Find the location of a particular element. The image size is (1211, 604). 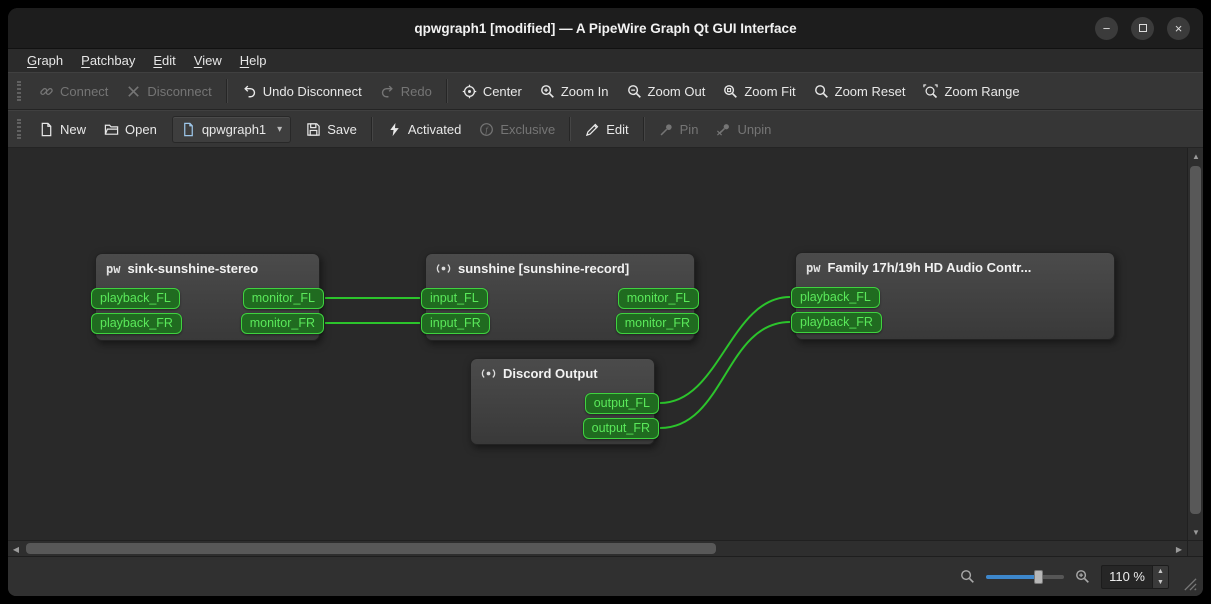

zoom-range-button: Zoom Range is located at coordinates (971, 91).